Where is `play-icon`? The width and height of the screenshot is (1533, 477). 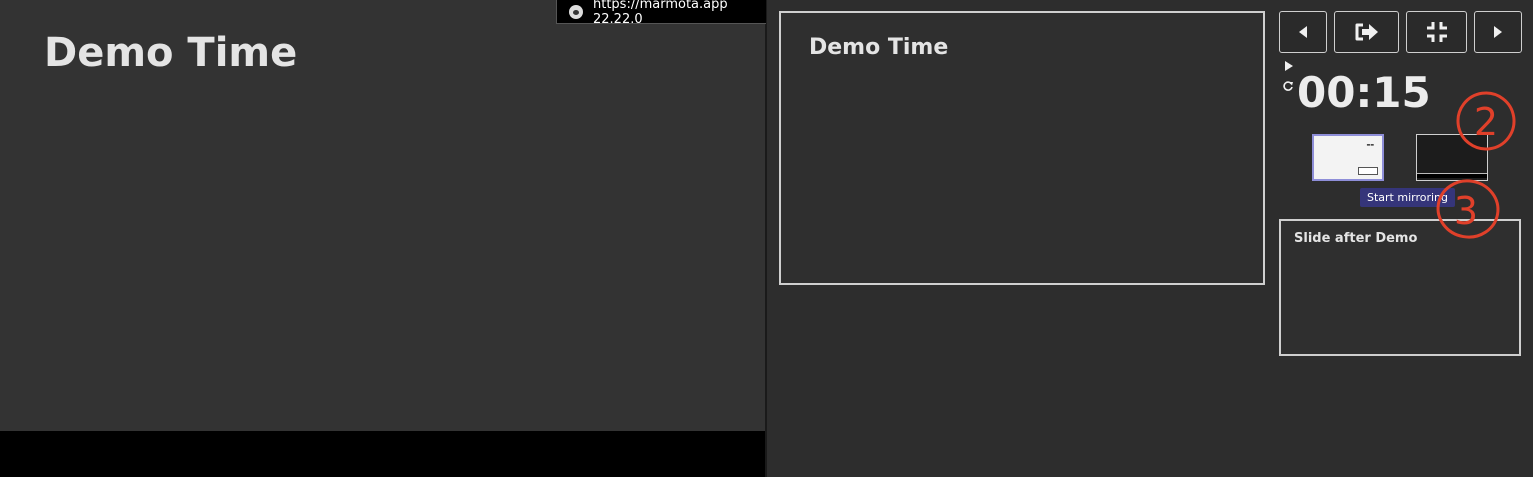 play-icon is located at coordinates (1289, 66).